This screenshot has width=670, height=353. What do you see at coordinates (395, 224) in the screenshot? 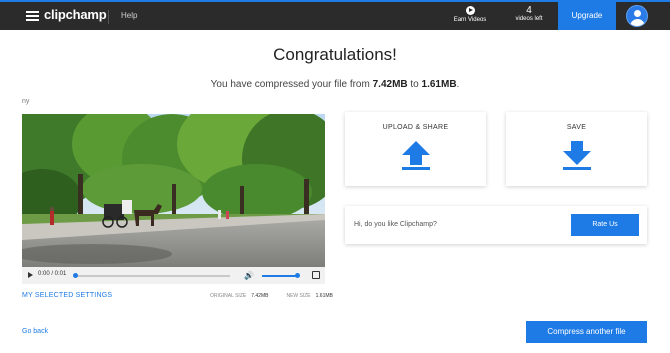
I see `rate-question: Hi, do you like Clipchamp?` at bounding box center [395, 224].